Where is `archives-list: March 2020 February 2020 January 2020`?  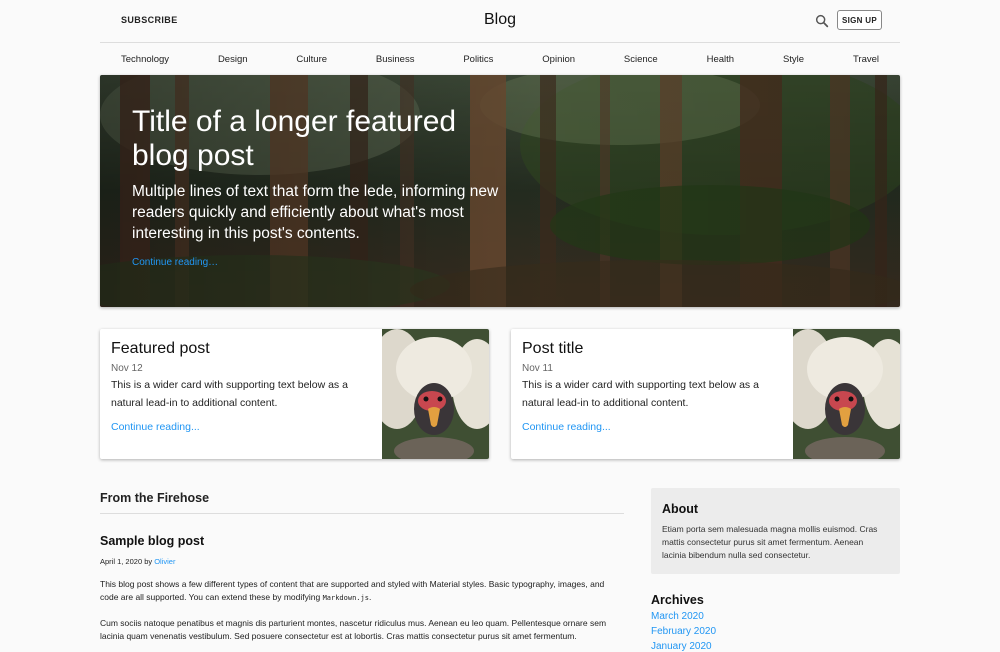 archives-list: March 2020 February 2020 January 2020 is located at coordinates (775, 631).